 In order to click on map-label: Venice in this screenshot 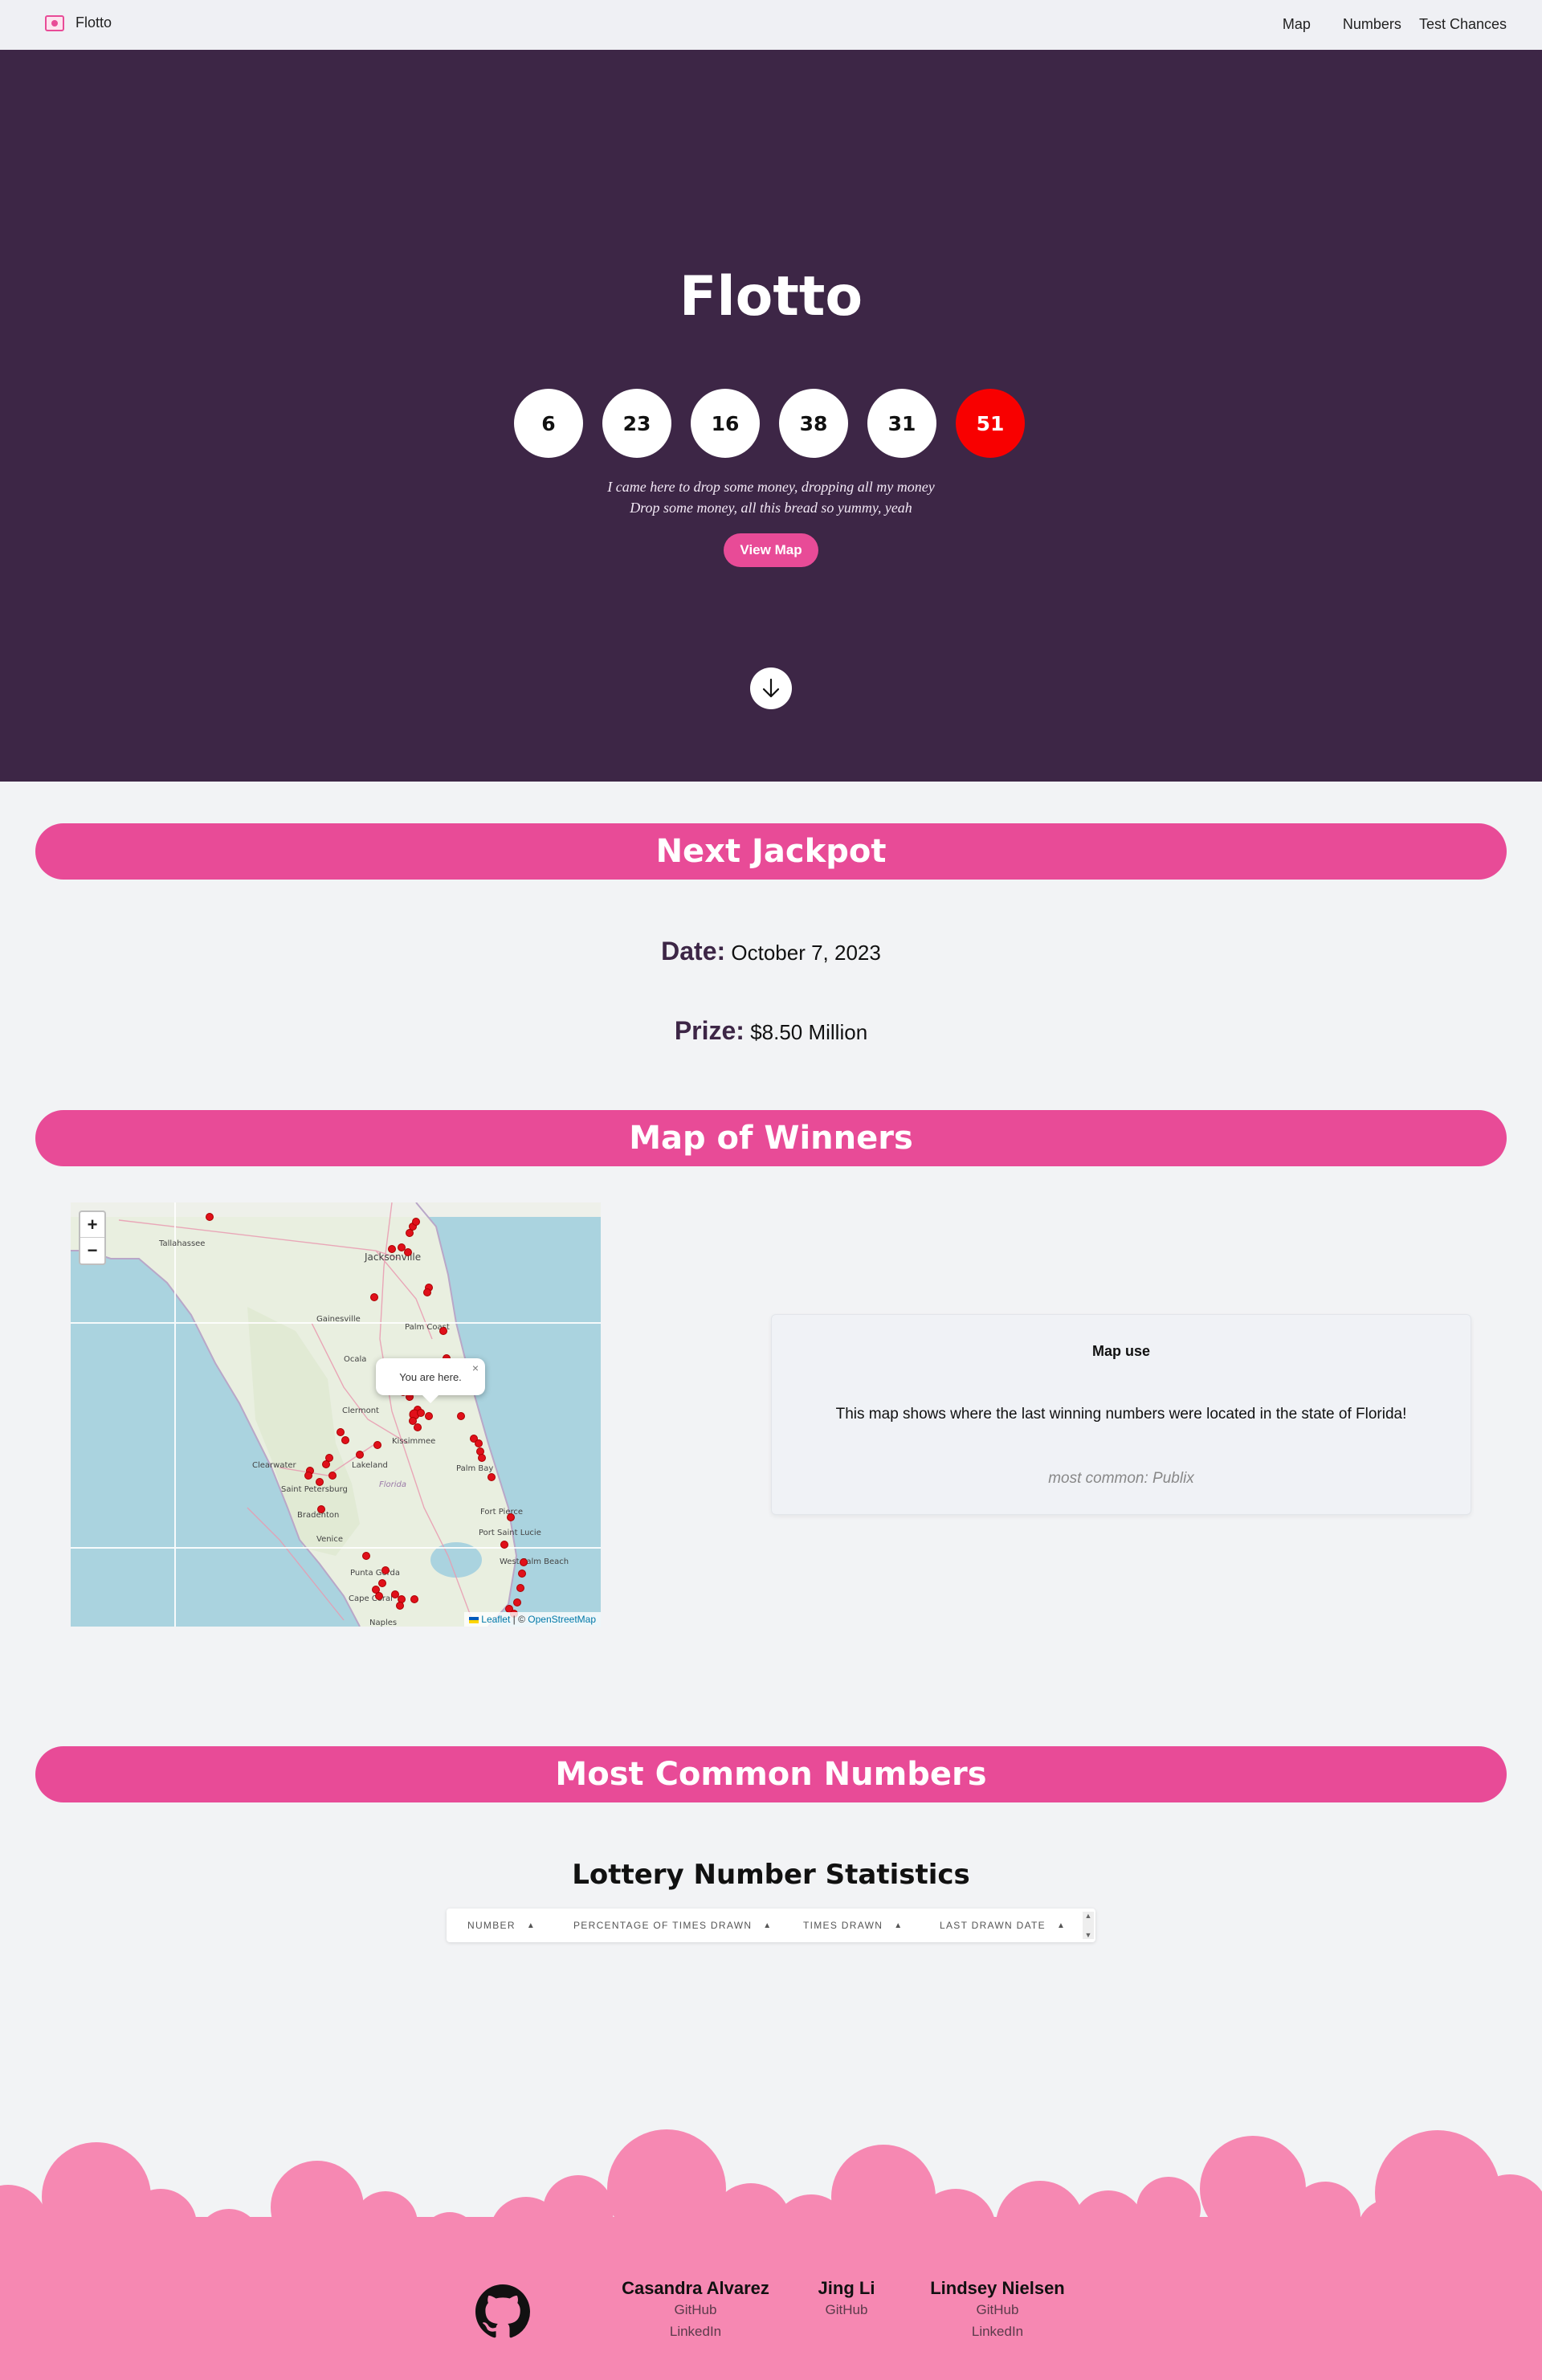, I will do `click(329, 1539)`.